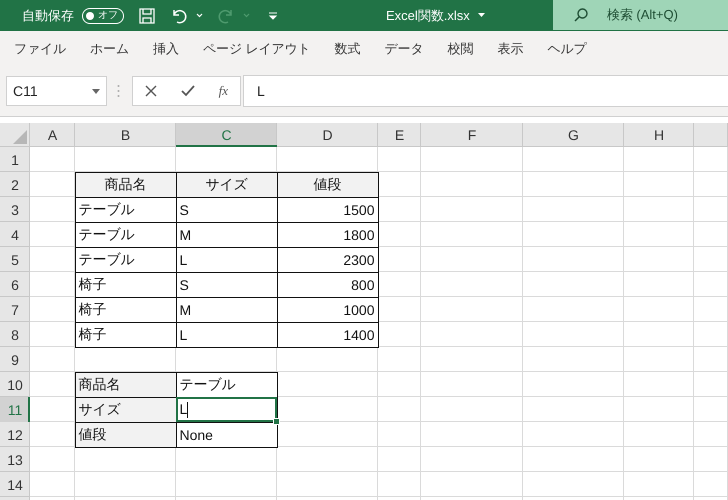 The height and width of the screenshot is (500, 728). Describe the element at coordinates (485, 91) in the screenshot. I see `formula-field: L` at that location.